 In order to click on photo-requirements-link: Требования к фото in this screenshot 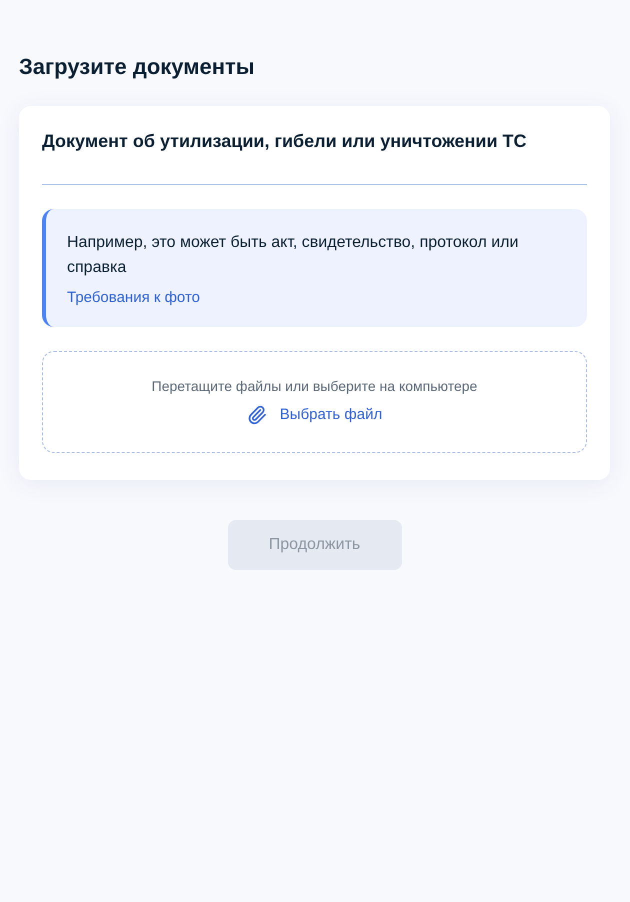, I will do `click(133, 298)`.